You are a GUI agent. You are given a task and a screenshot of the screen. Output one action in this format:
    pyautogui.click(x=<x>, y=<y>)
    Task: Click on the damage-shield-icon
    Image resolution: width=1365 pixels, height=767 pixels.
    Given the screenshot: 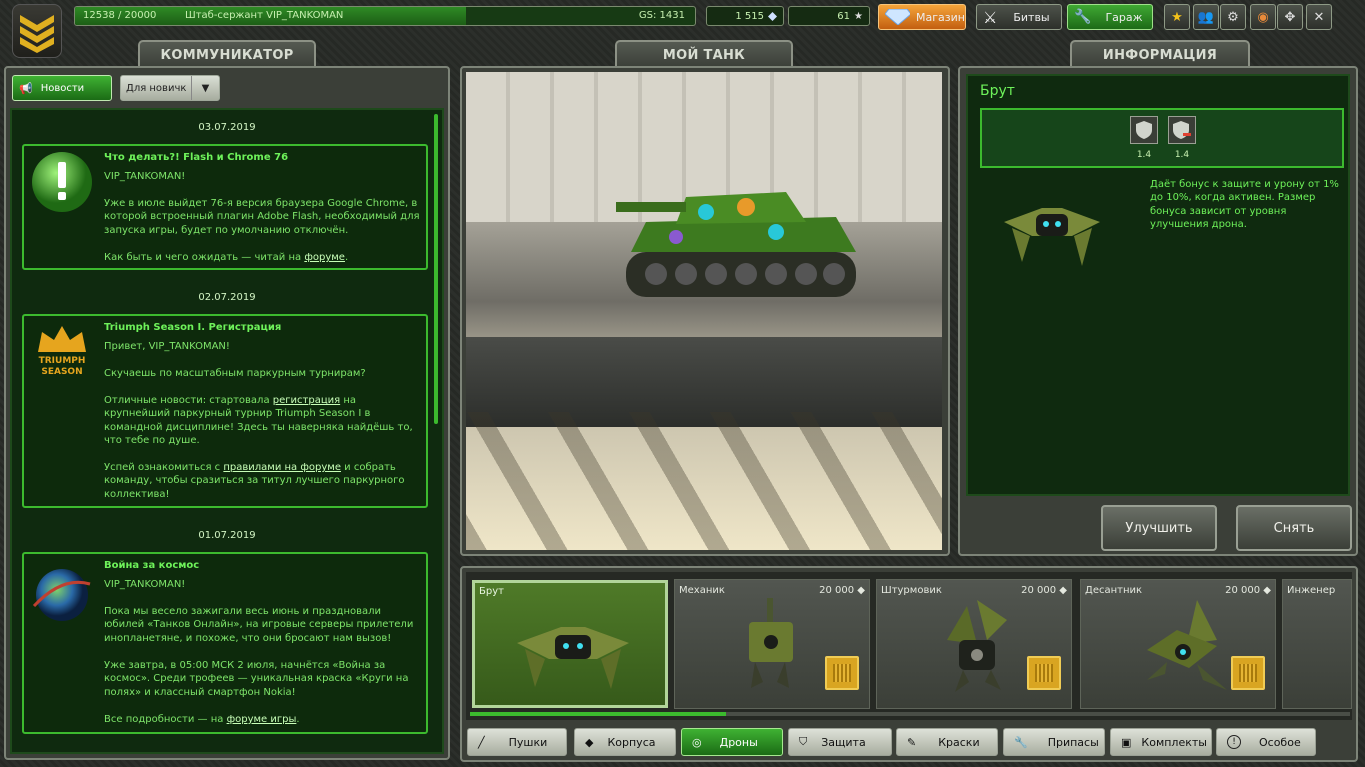 What is the action you would take?
    pyautogui.click(x=1182, y=130)
    